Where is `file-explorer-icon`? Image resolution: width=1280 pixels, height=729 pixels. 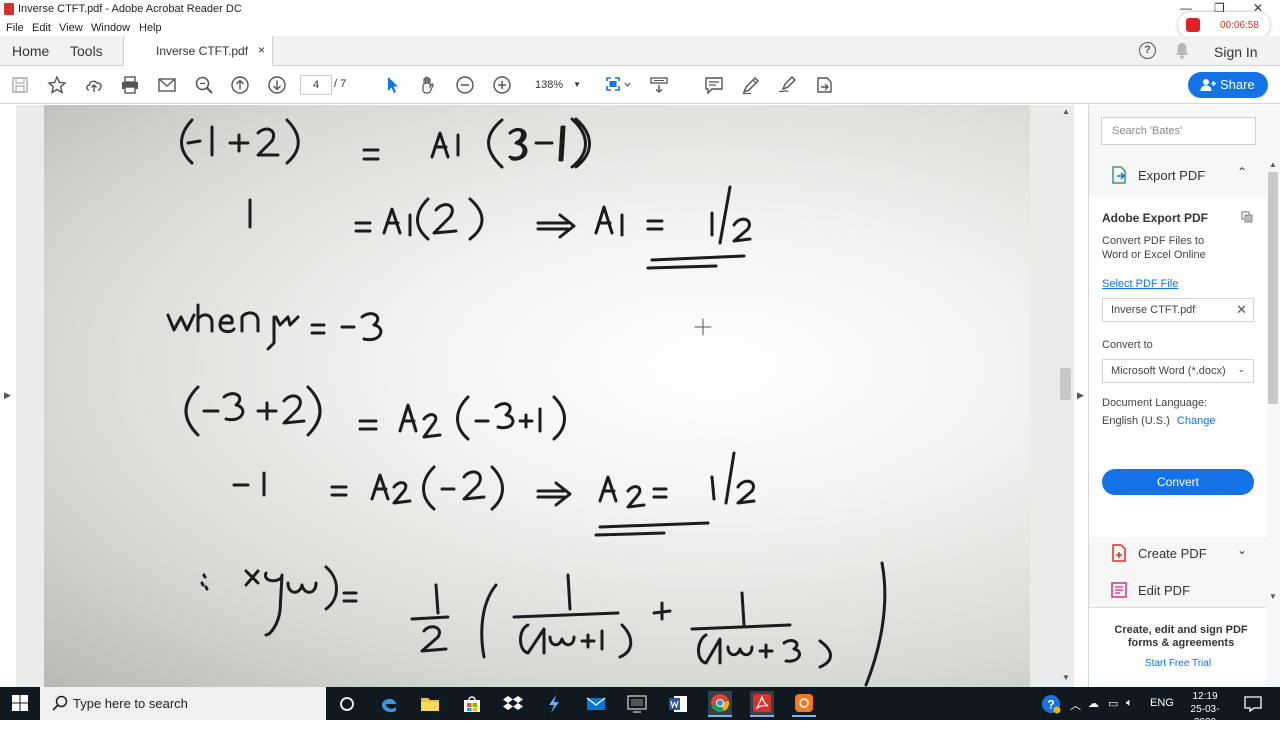
file-explorer-icon is located at coordinates (430, 704).